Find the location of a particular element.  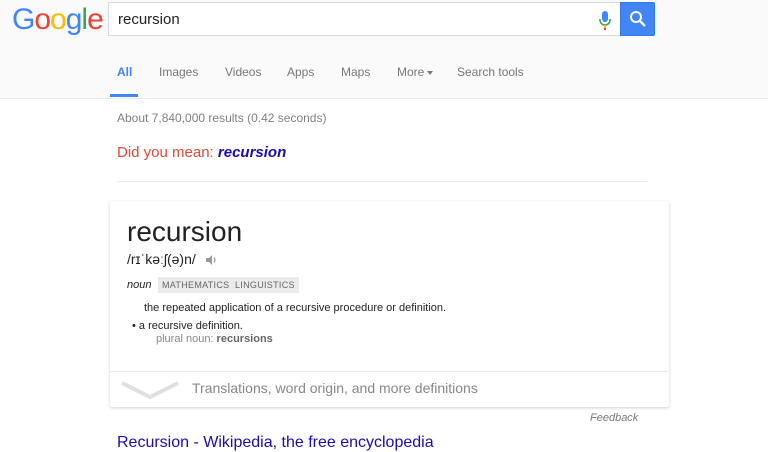

search-icon is located at coordinates (638, 19).